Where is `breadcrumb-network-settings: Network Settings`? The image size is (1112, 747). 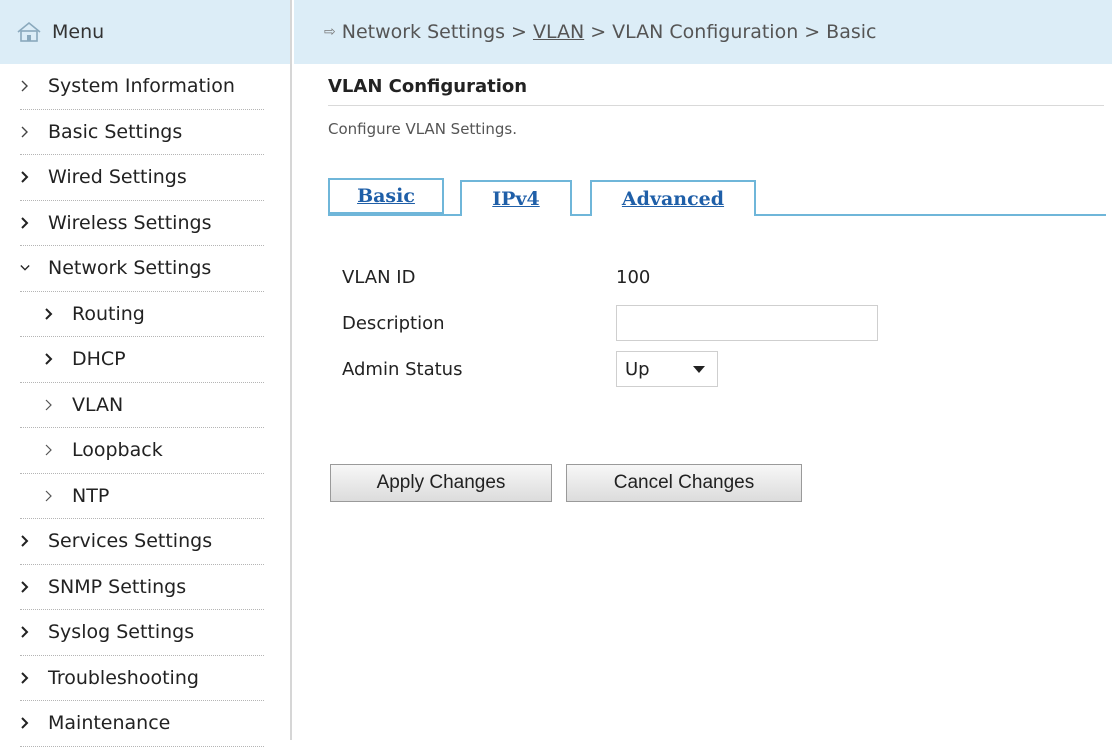 breadcrumb-network-settings: Network Settings is located at coordinates (423, 32).